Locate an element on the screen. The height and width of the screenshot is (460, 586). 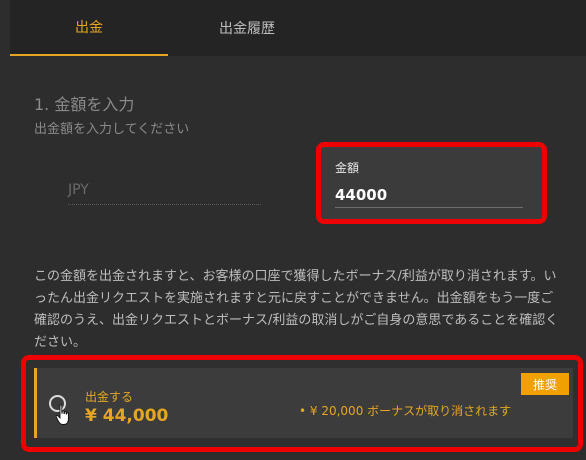
withdraw-option: 出金する ¥ 44,000 • ¥ 20,000 ボーナスが取り消されます 推奨 is located at coordinates (303, 403).